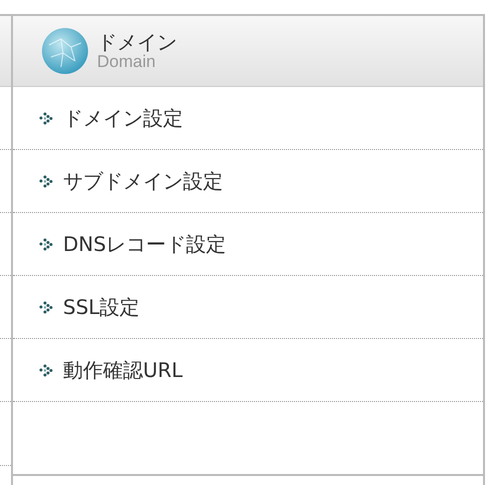  I want to click on section-title: ドメイン, so click(137, 41).